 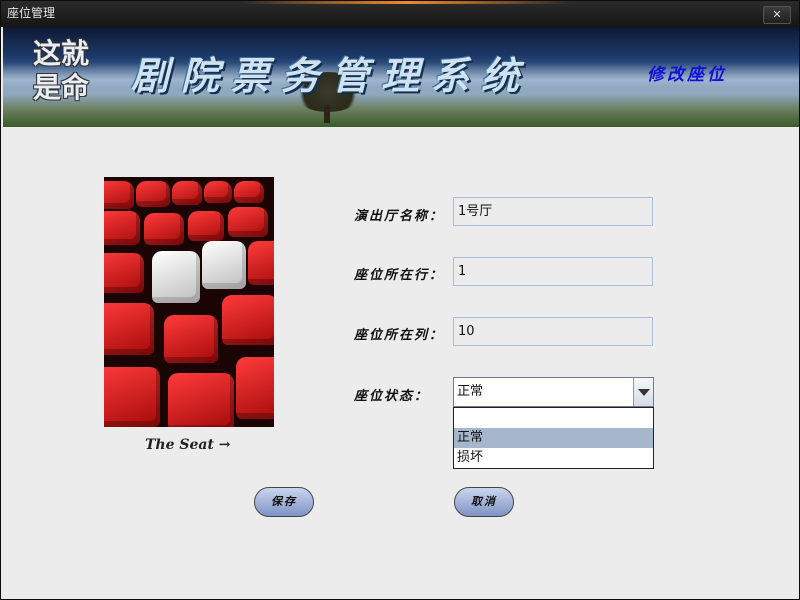 I want to click on seat-status-value: 正常, so click(x=470, y=391).